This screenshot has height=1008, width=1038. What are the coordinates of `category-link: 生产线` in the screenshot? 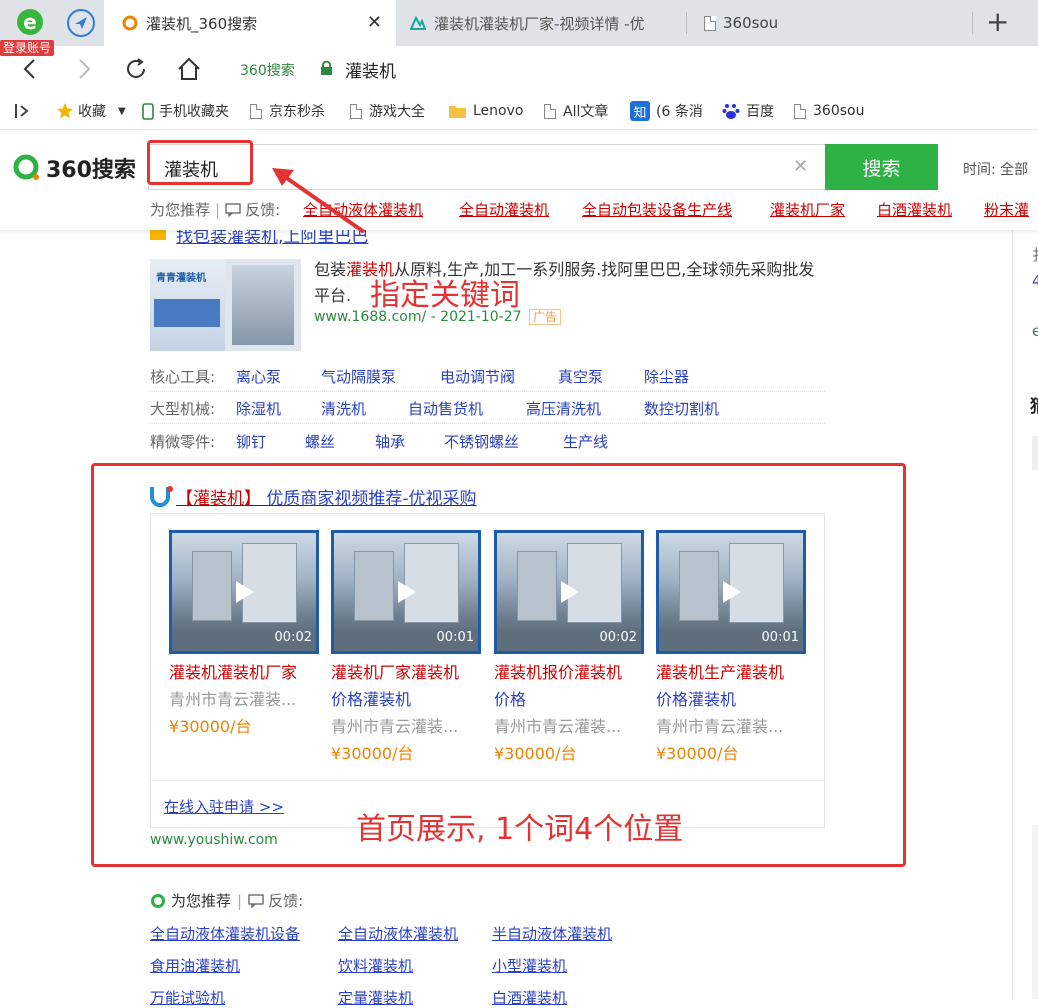 It's located at (585, 441).